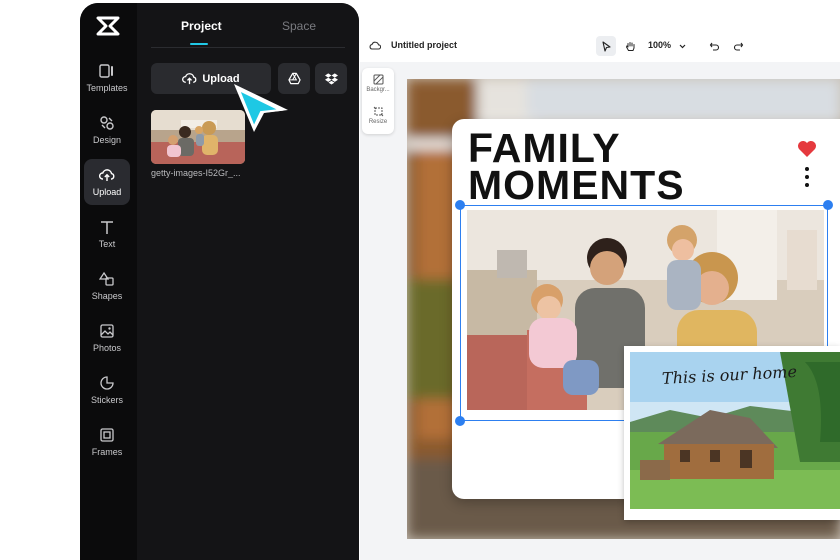 The width and height of the screenshot is (840, 560). I want to click on templates-icon, so click(106, 71).